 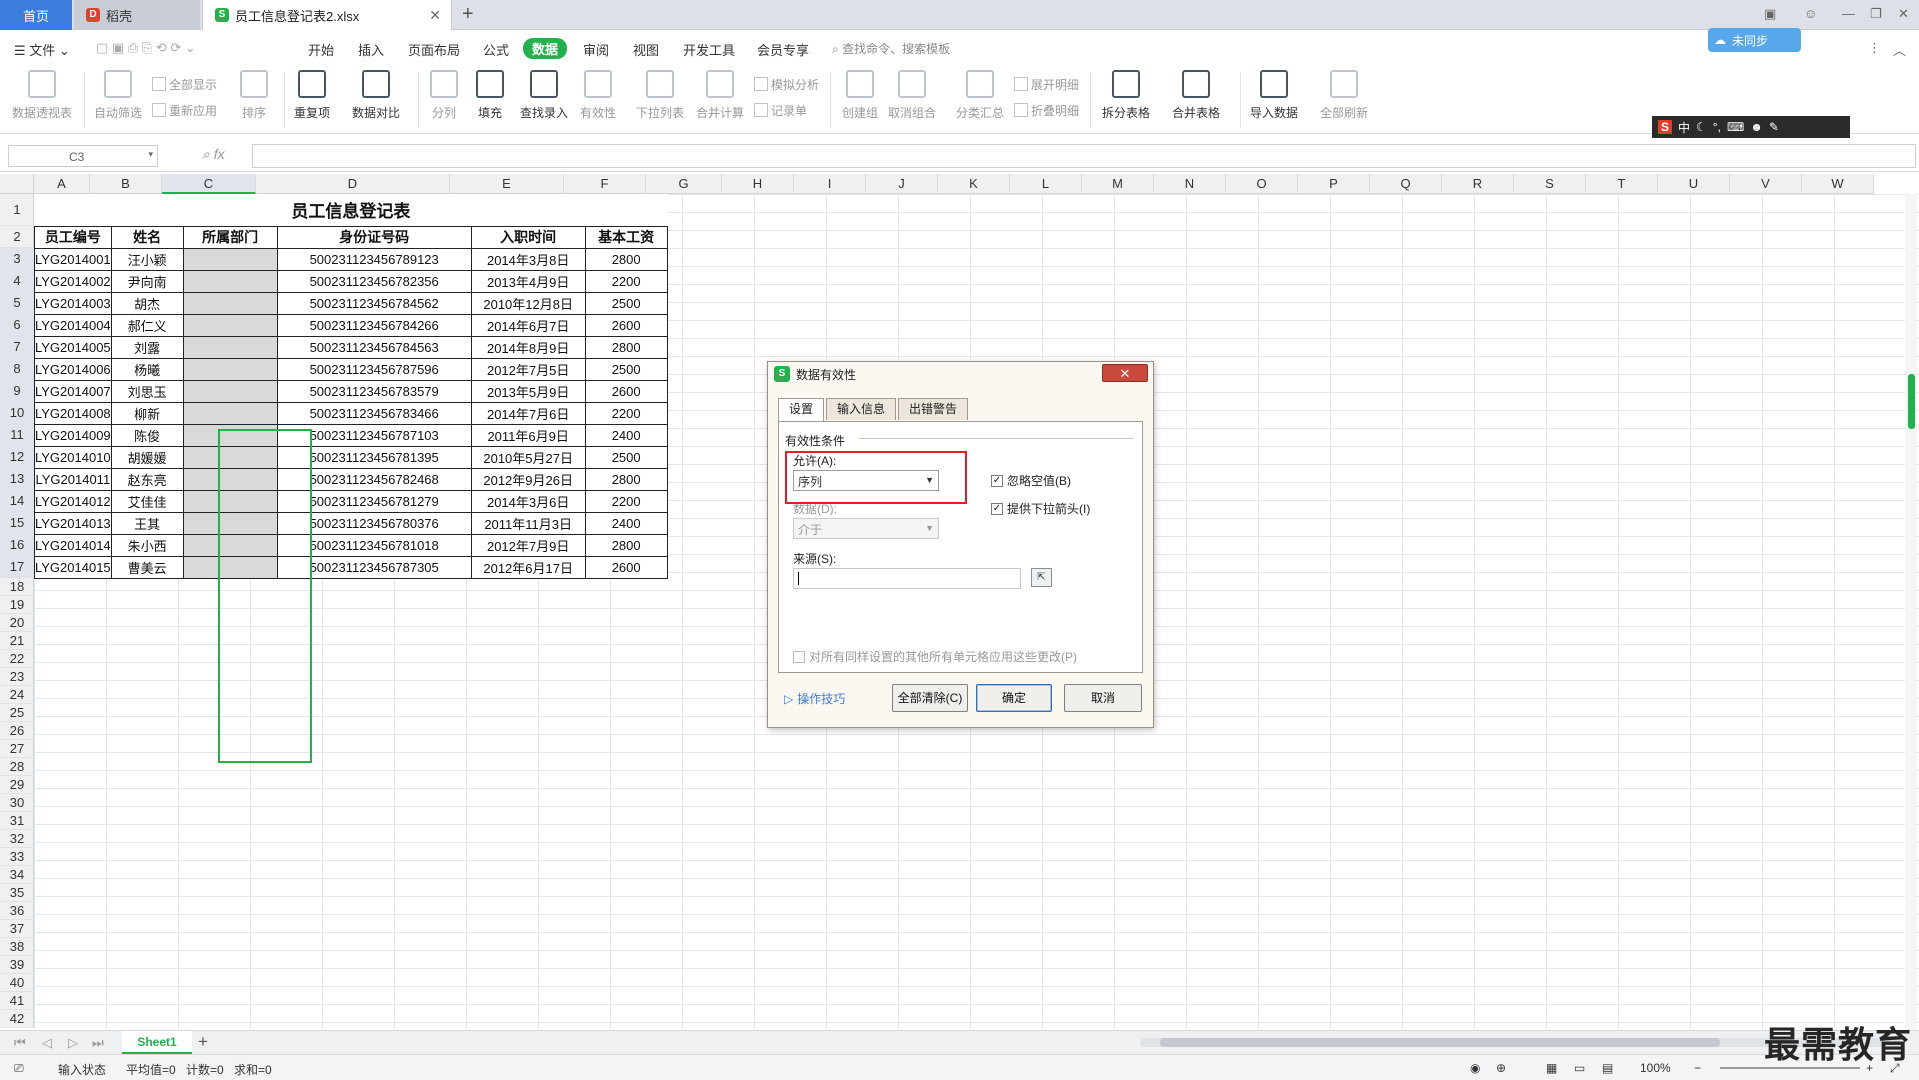 I want to click on row-header: 36, so click(x=17, y=911).